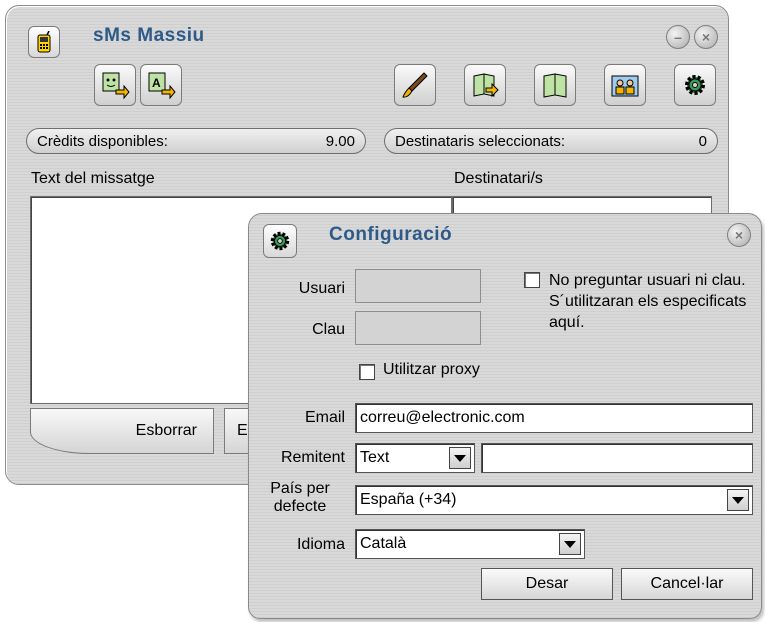  Describe the element at coordinates (383, 543) in the screenshot. I see `language-value: Català` at that location.